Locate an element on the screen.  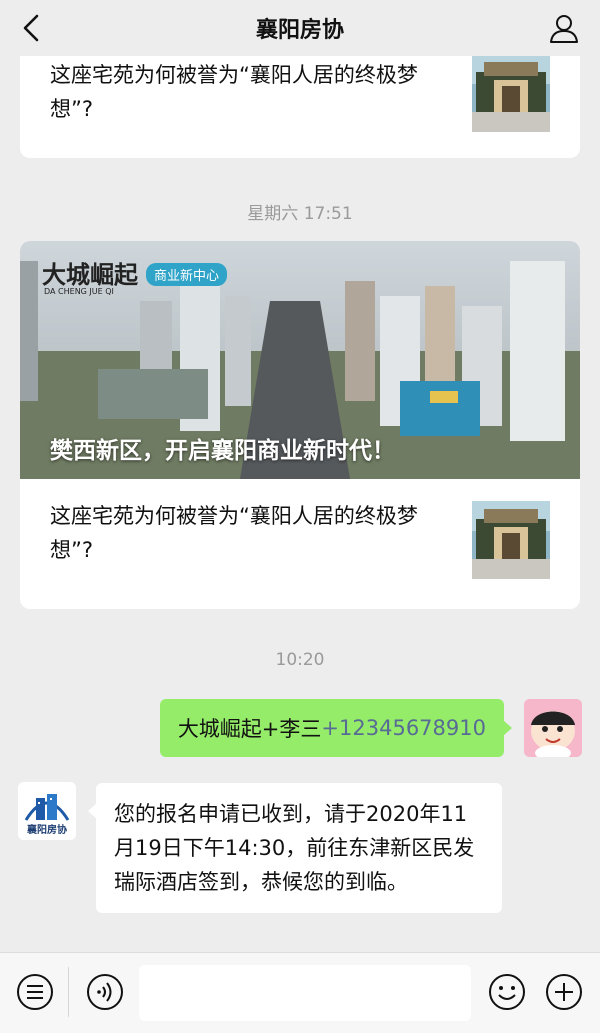
voice-icon is located at coordinates (105, 992).